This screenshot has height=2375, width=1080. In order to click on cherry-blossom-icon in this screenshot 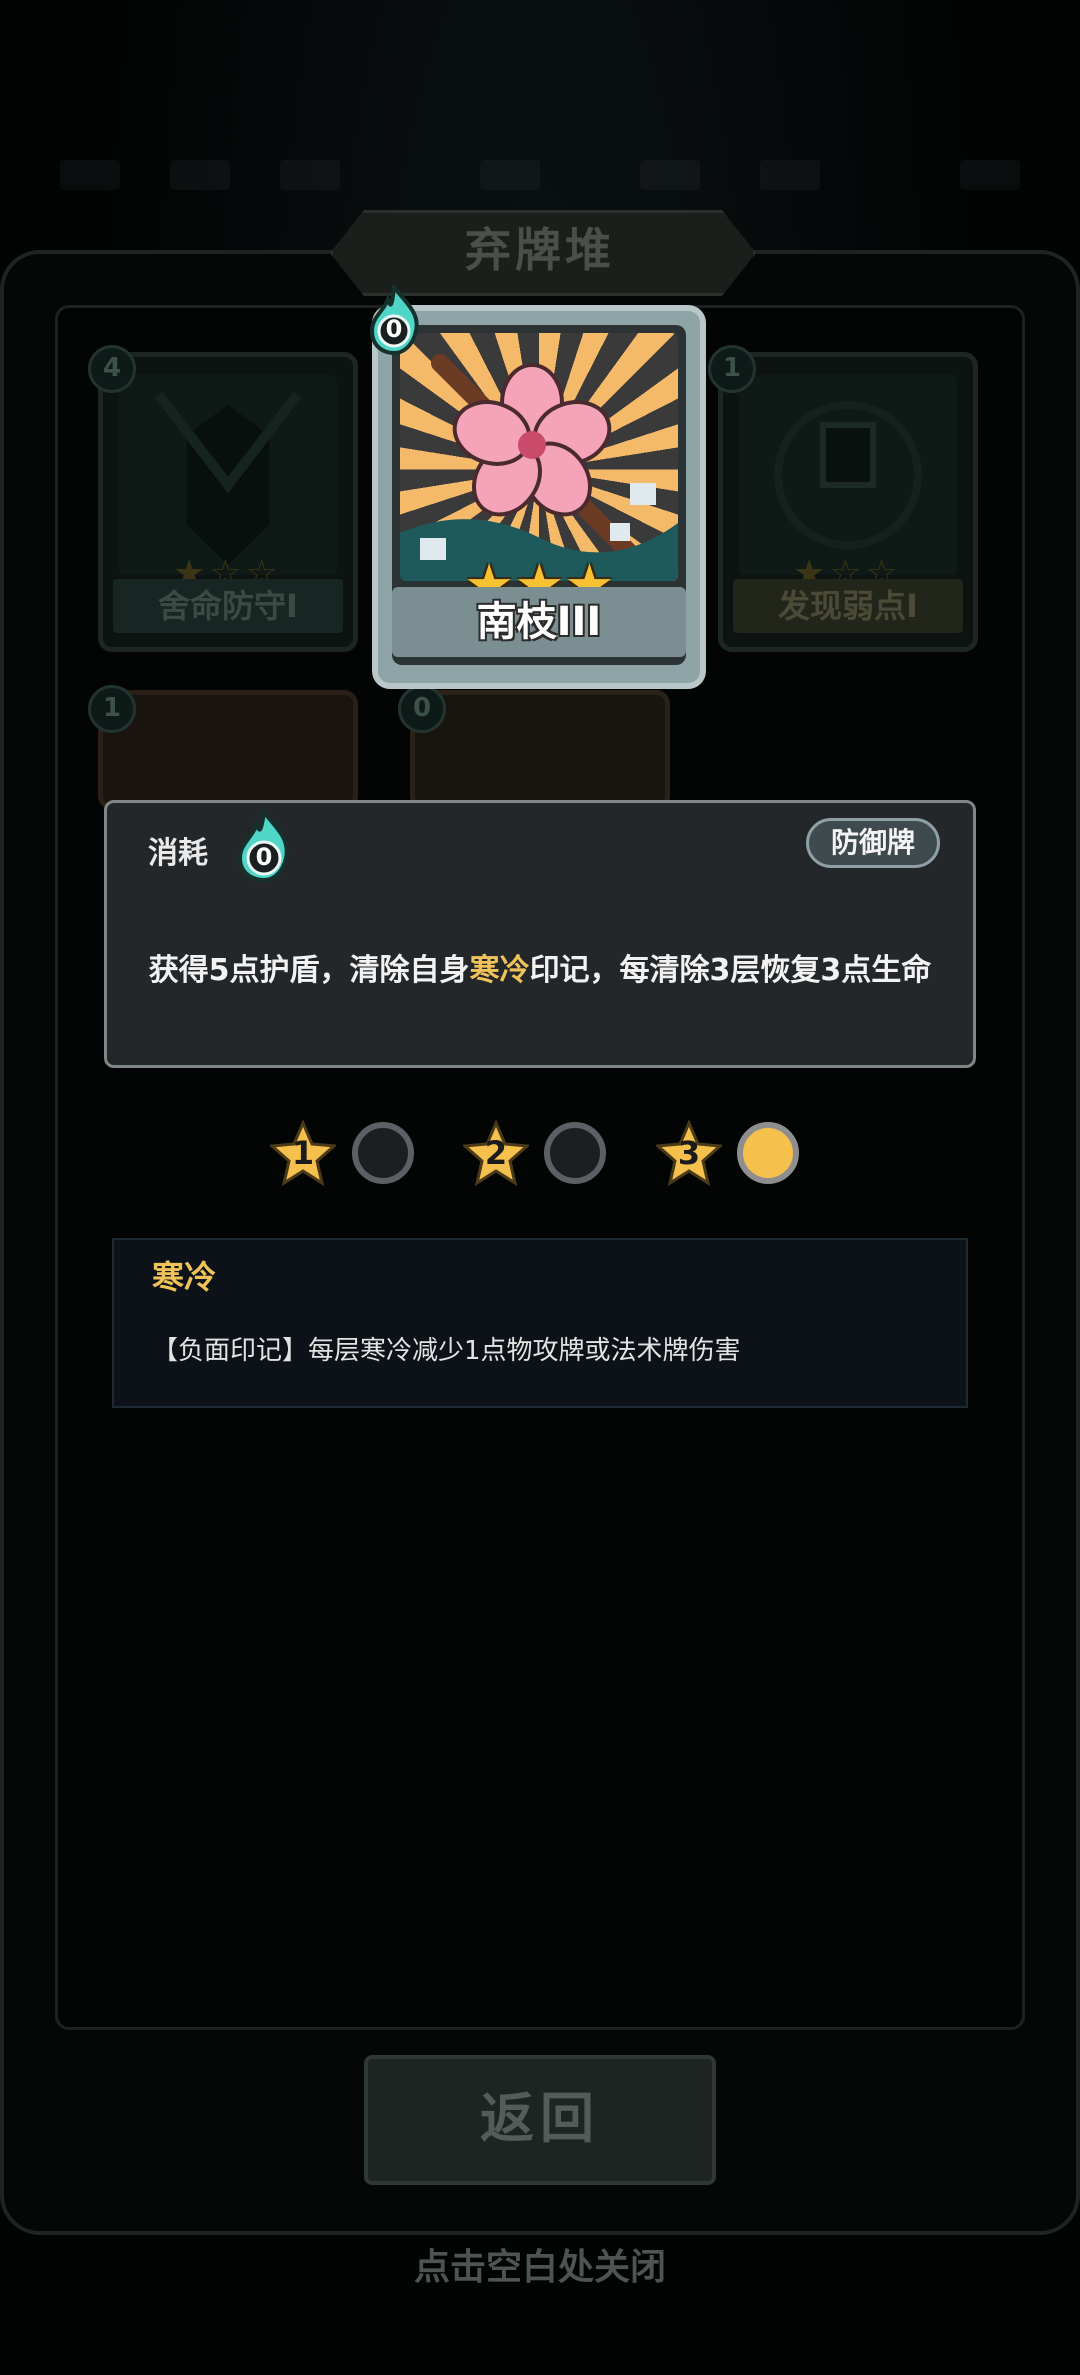, I will do `click(539, 467)`.